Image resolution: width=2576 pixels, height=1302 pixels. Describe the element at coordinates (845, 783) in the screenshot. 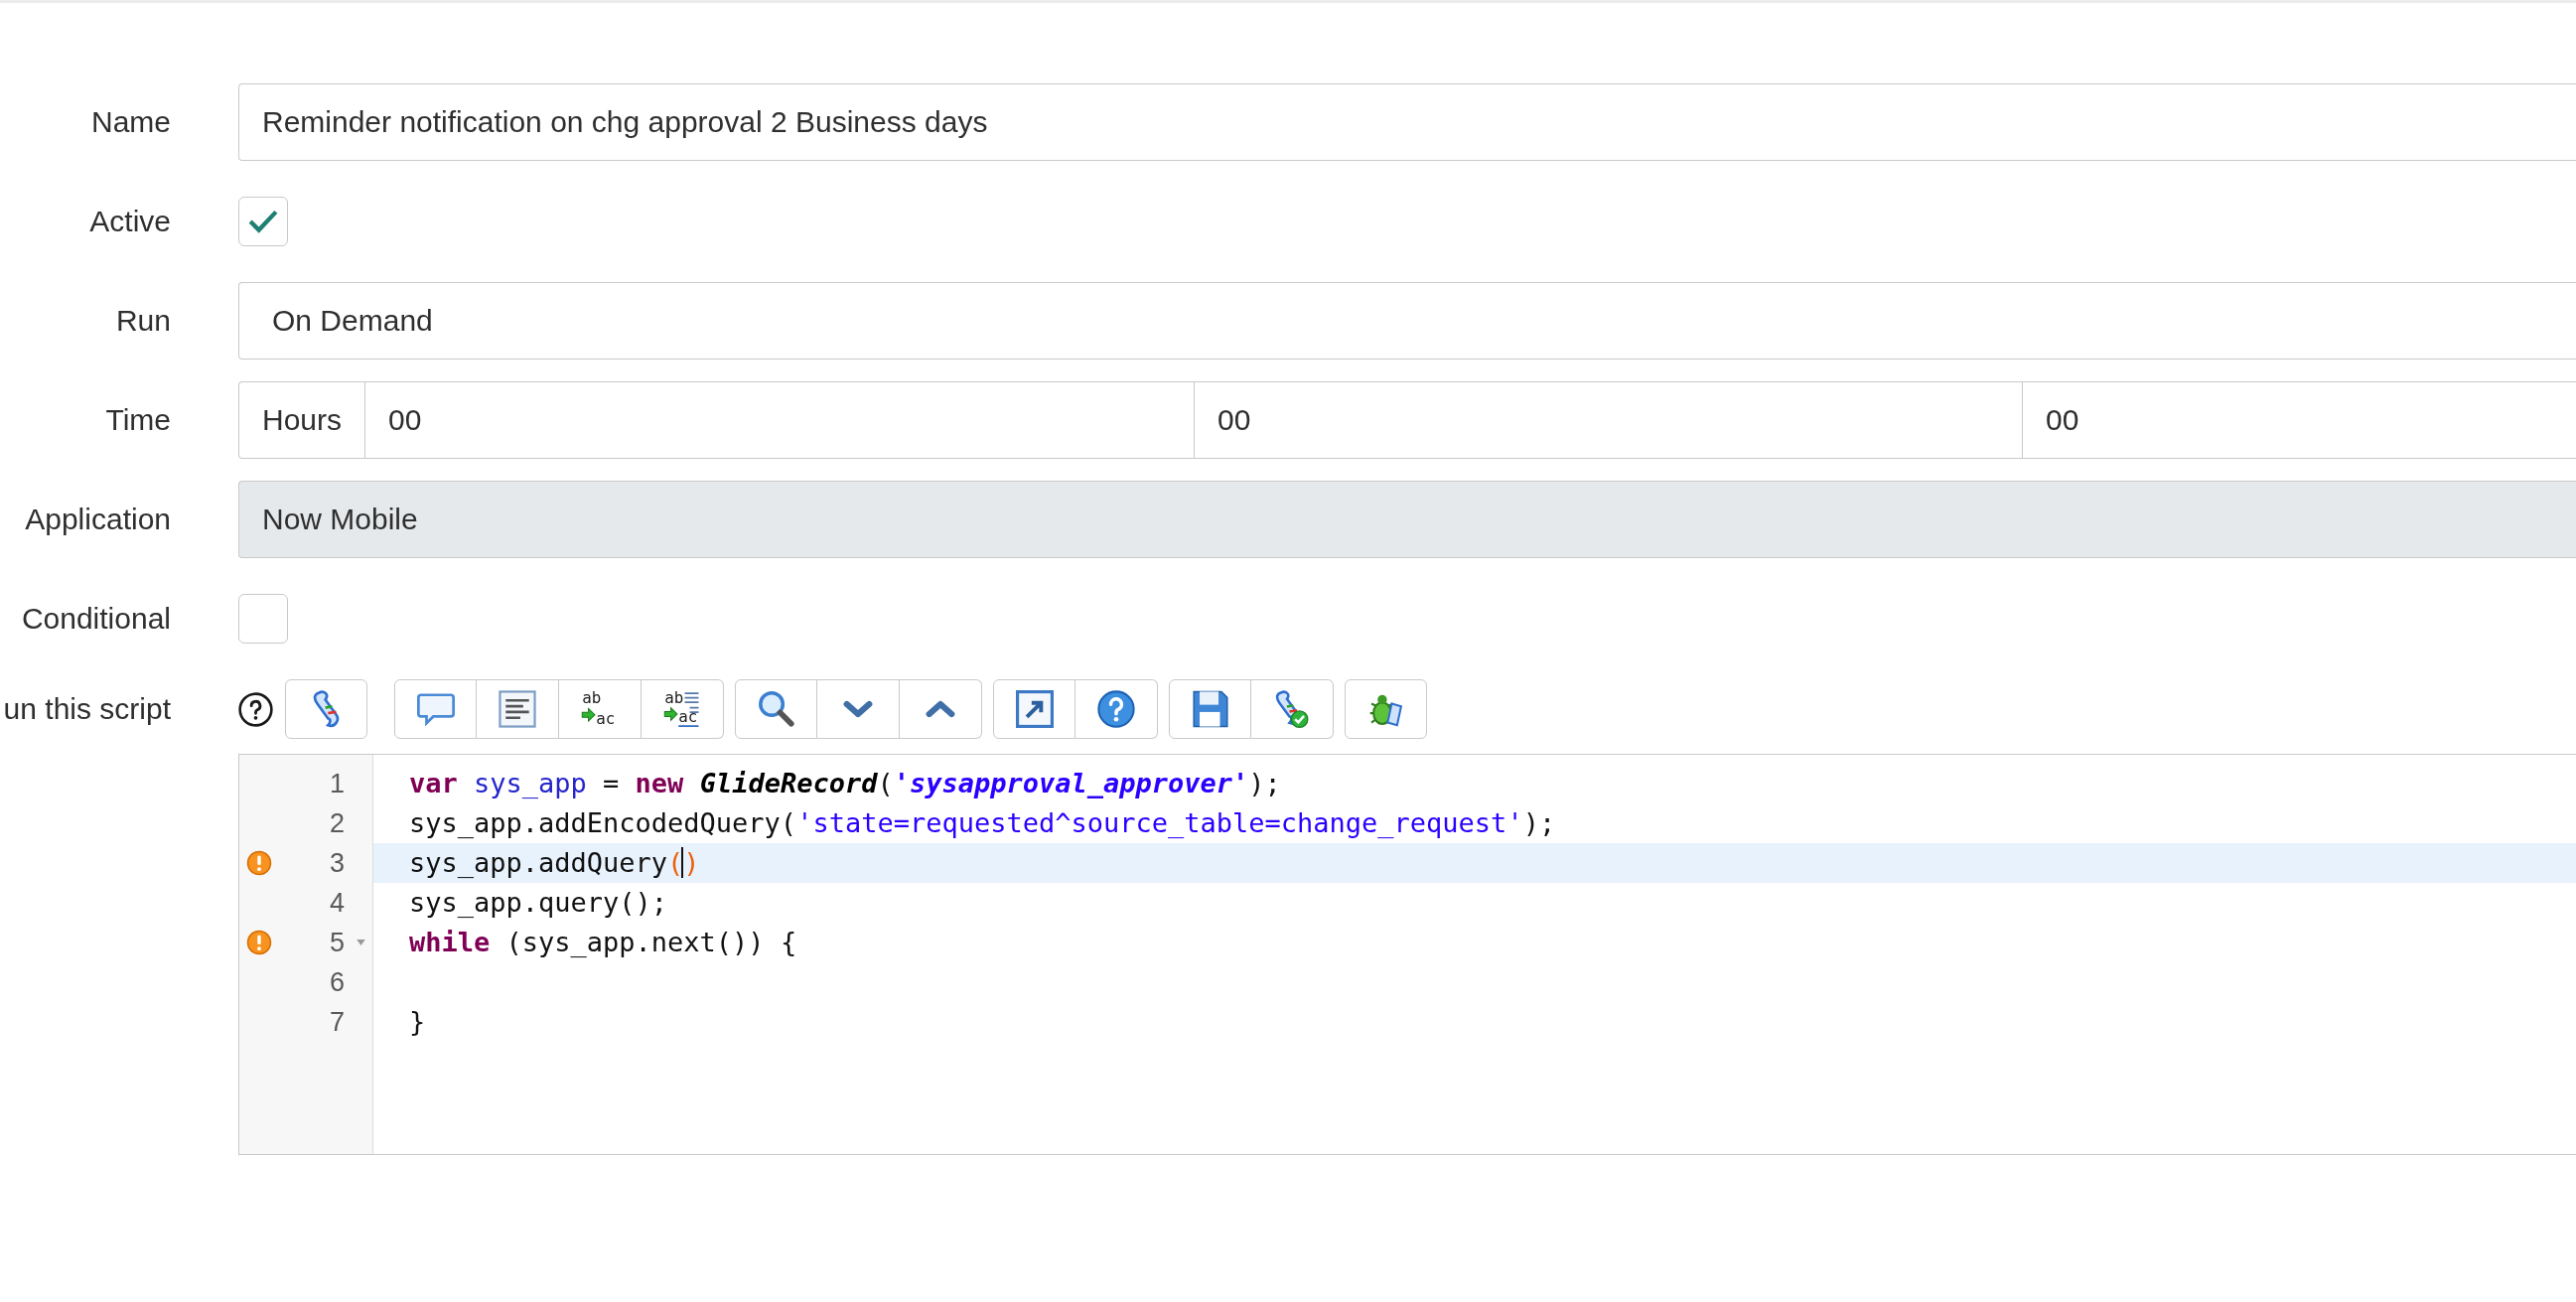

I see `code-line: var sys_app = new GlideRecord('sysapproval_approver');` at that location.